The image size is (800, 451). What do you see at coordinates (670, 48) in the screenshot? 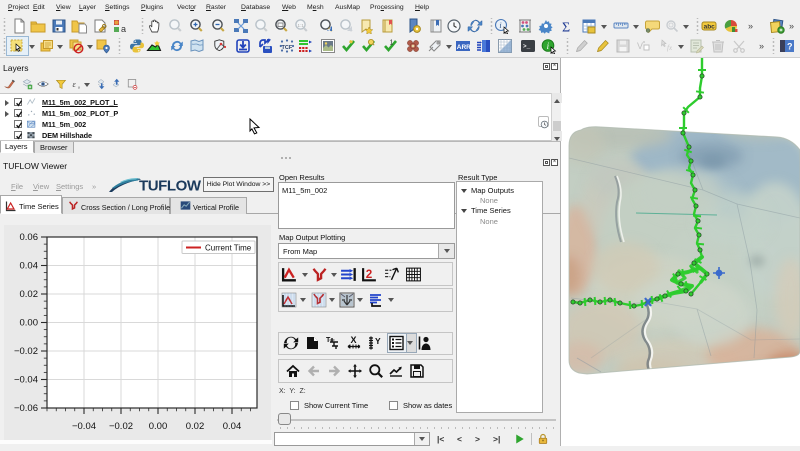
I see `svg-text: fx` at bounding box center [670, 48].